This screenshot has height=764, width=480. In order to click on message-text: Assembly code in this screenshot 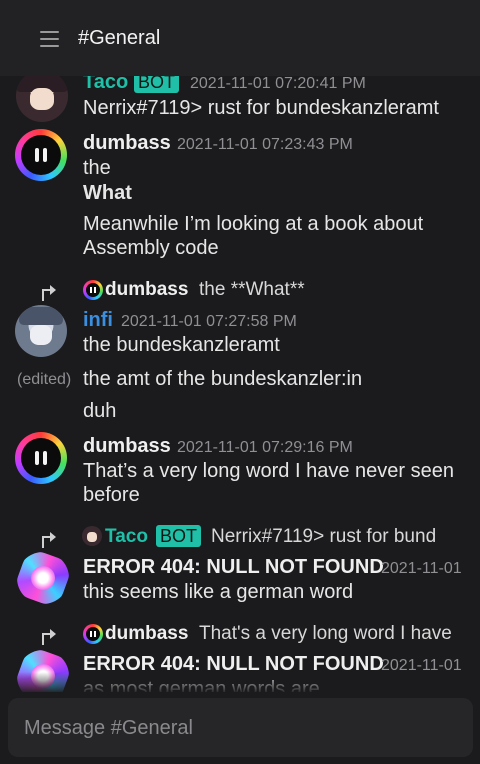, I will do `click(151, 248)`.